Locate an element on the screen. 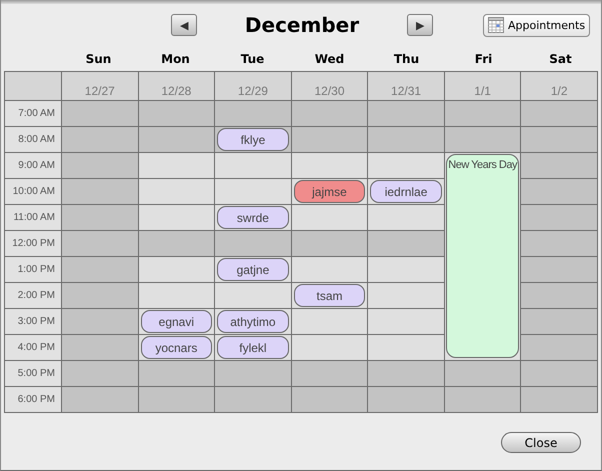 The width and height of the screenshot is (602, 471). time-label-cell: 11:00 AM is located at coordinates (33, 217).